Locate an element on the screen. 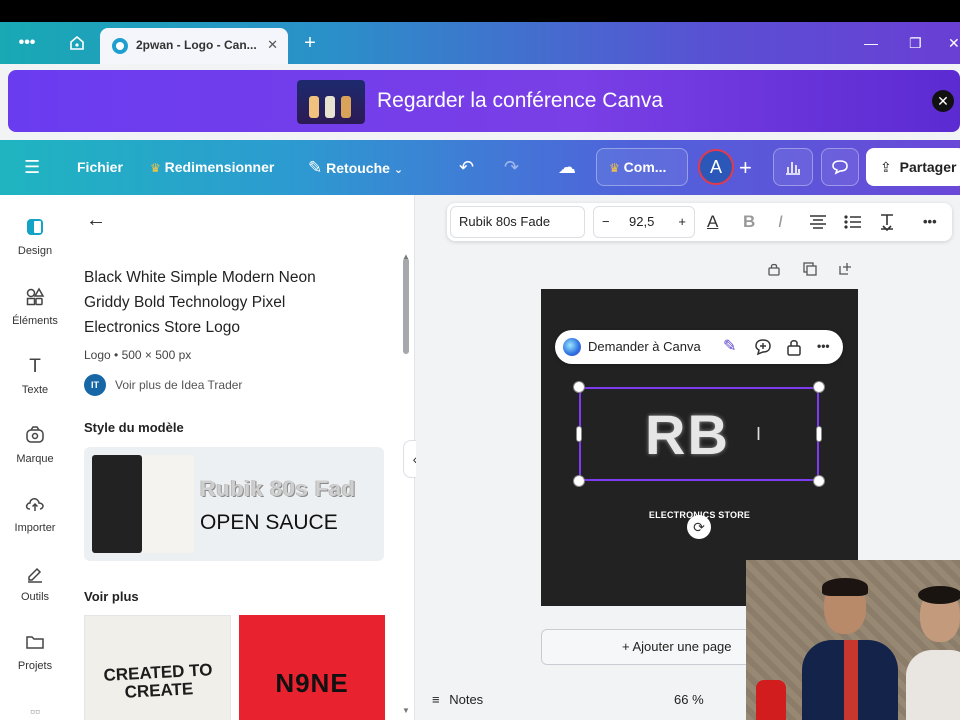 The image size is (960, 720). selection-box is located at coordinates (699, 434).